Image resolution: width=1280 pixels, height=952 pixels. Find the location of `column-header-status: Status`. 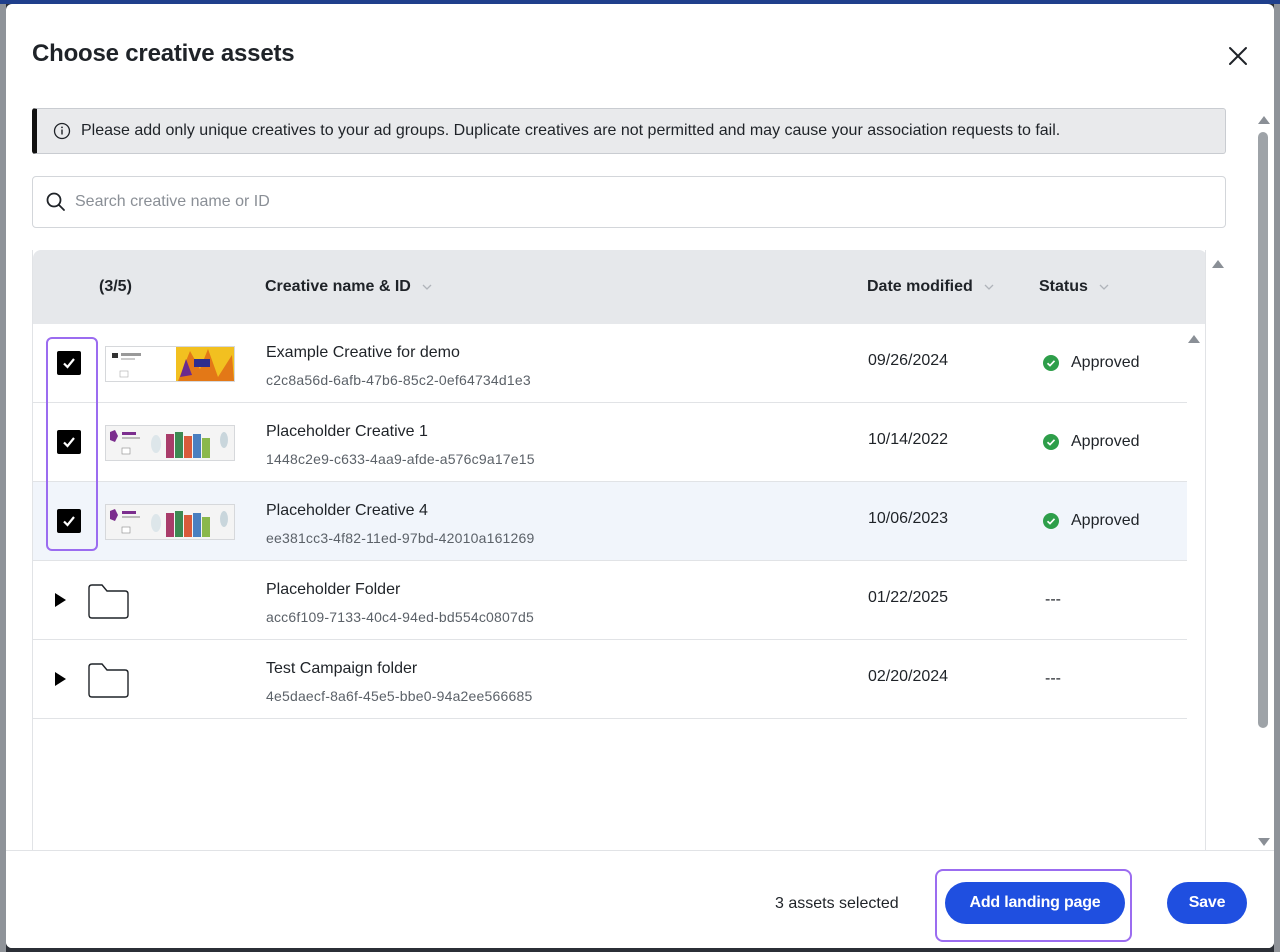

column-header-status: Status is located at coordinates (1074, 287).